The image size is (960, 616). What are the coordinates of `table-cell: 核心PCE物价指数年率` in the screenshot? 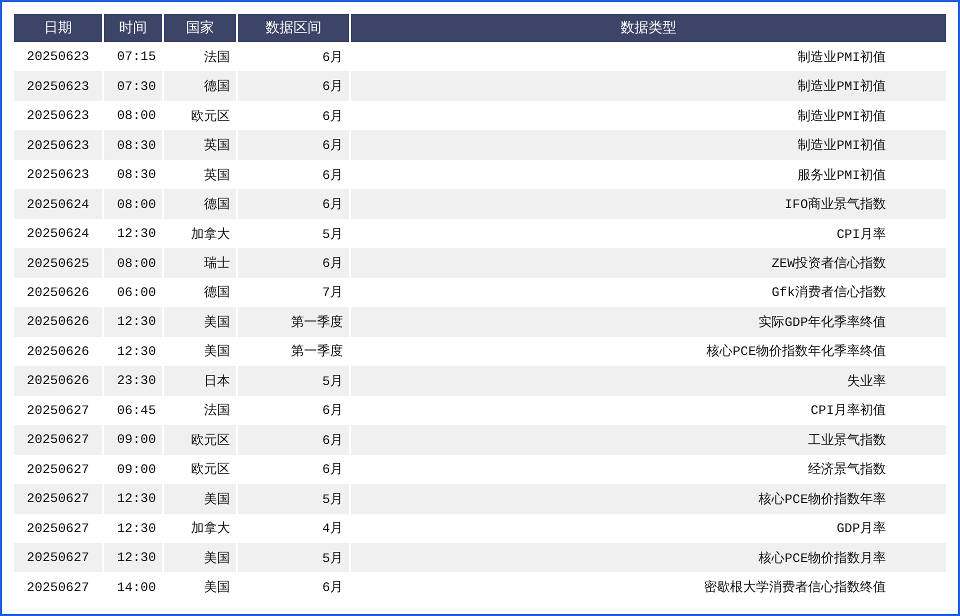 It's located at (648, 499).